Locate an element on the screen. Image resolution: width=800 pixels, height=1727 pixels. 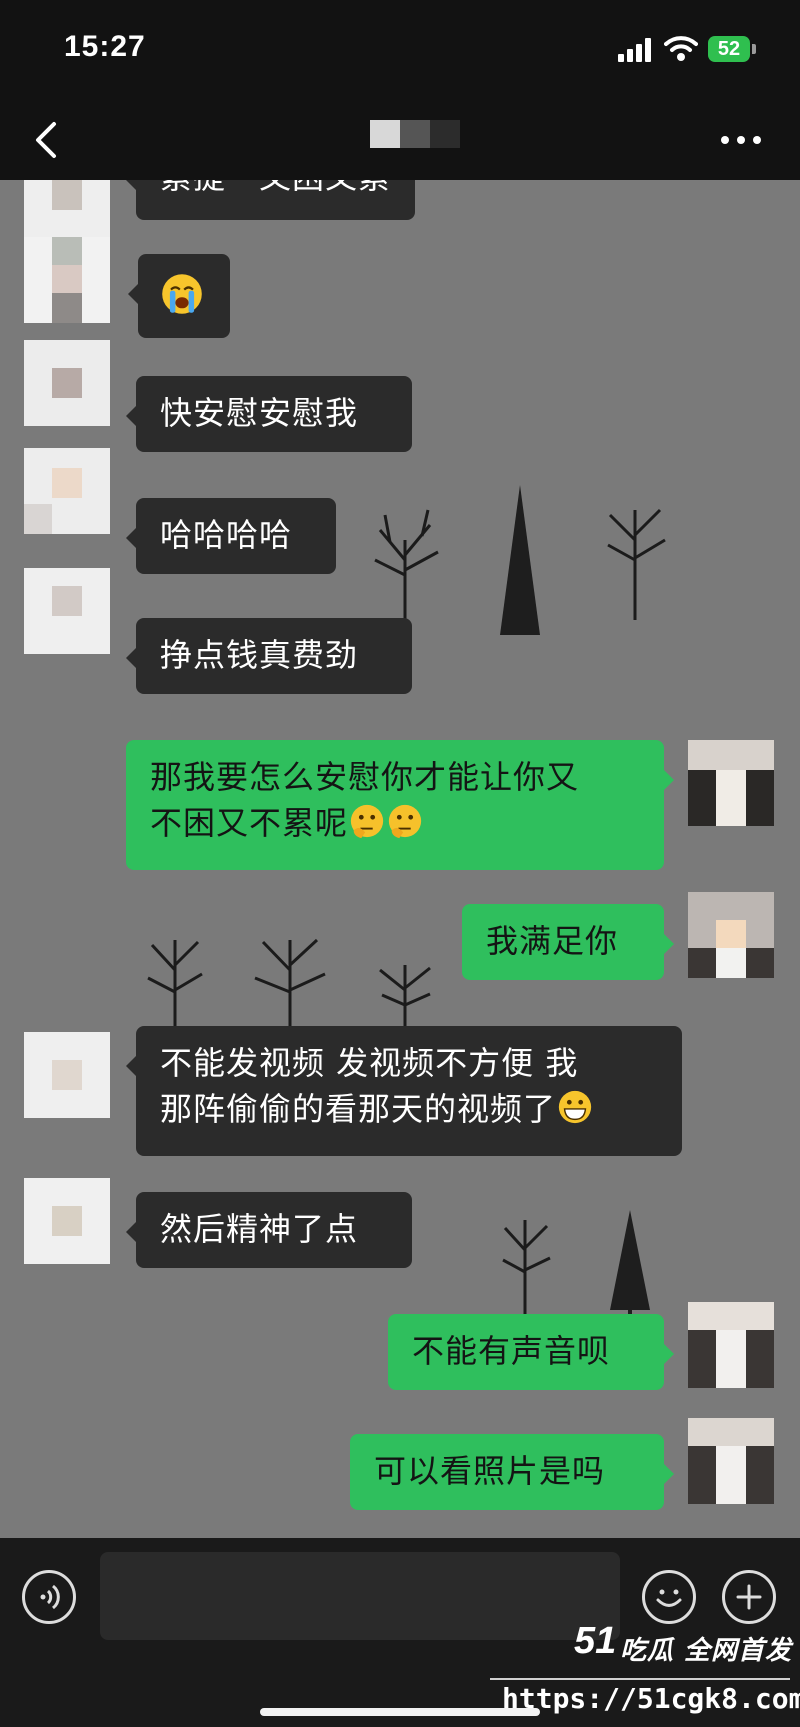
battery-cap is located at coordinates (754, 49).